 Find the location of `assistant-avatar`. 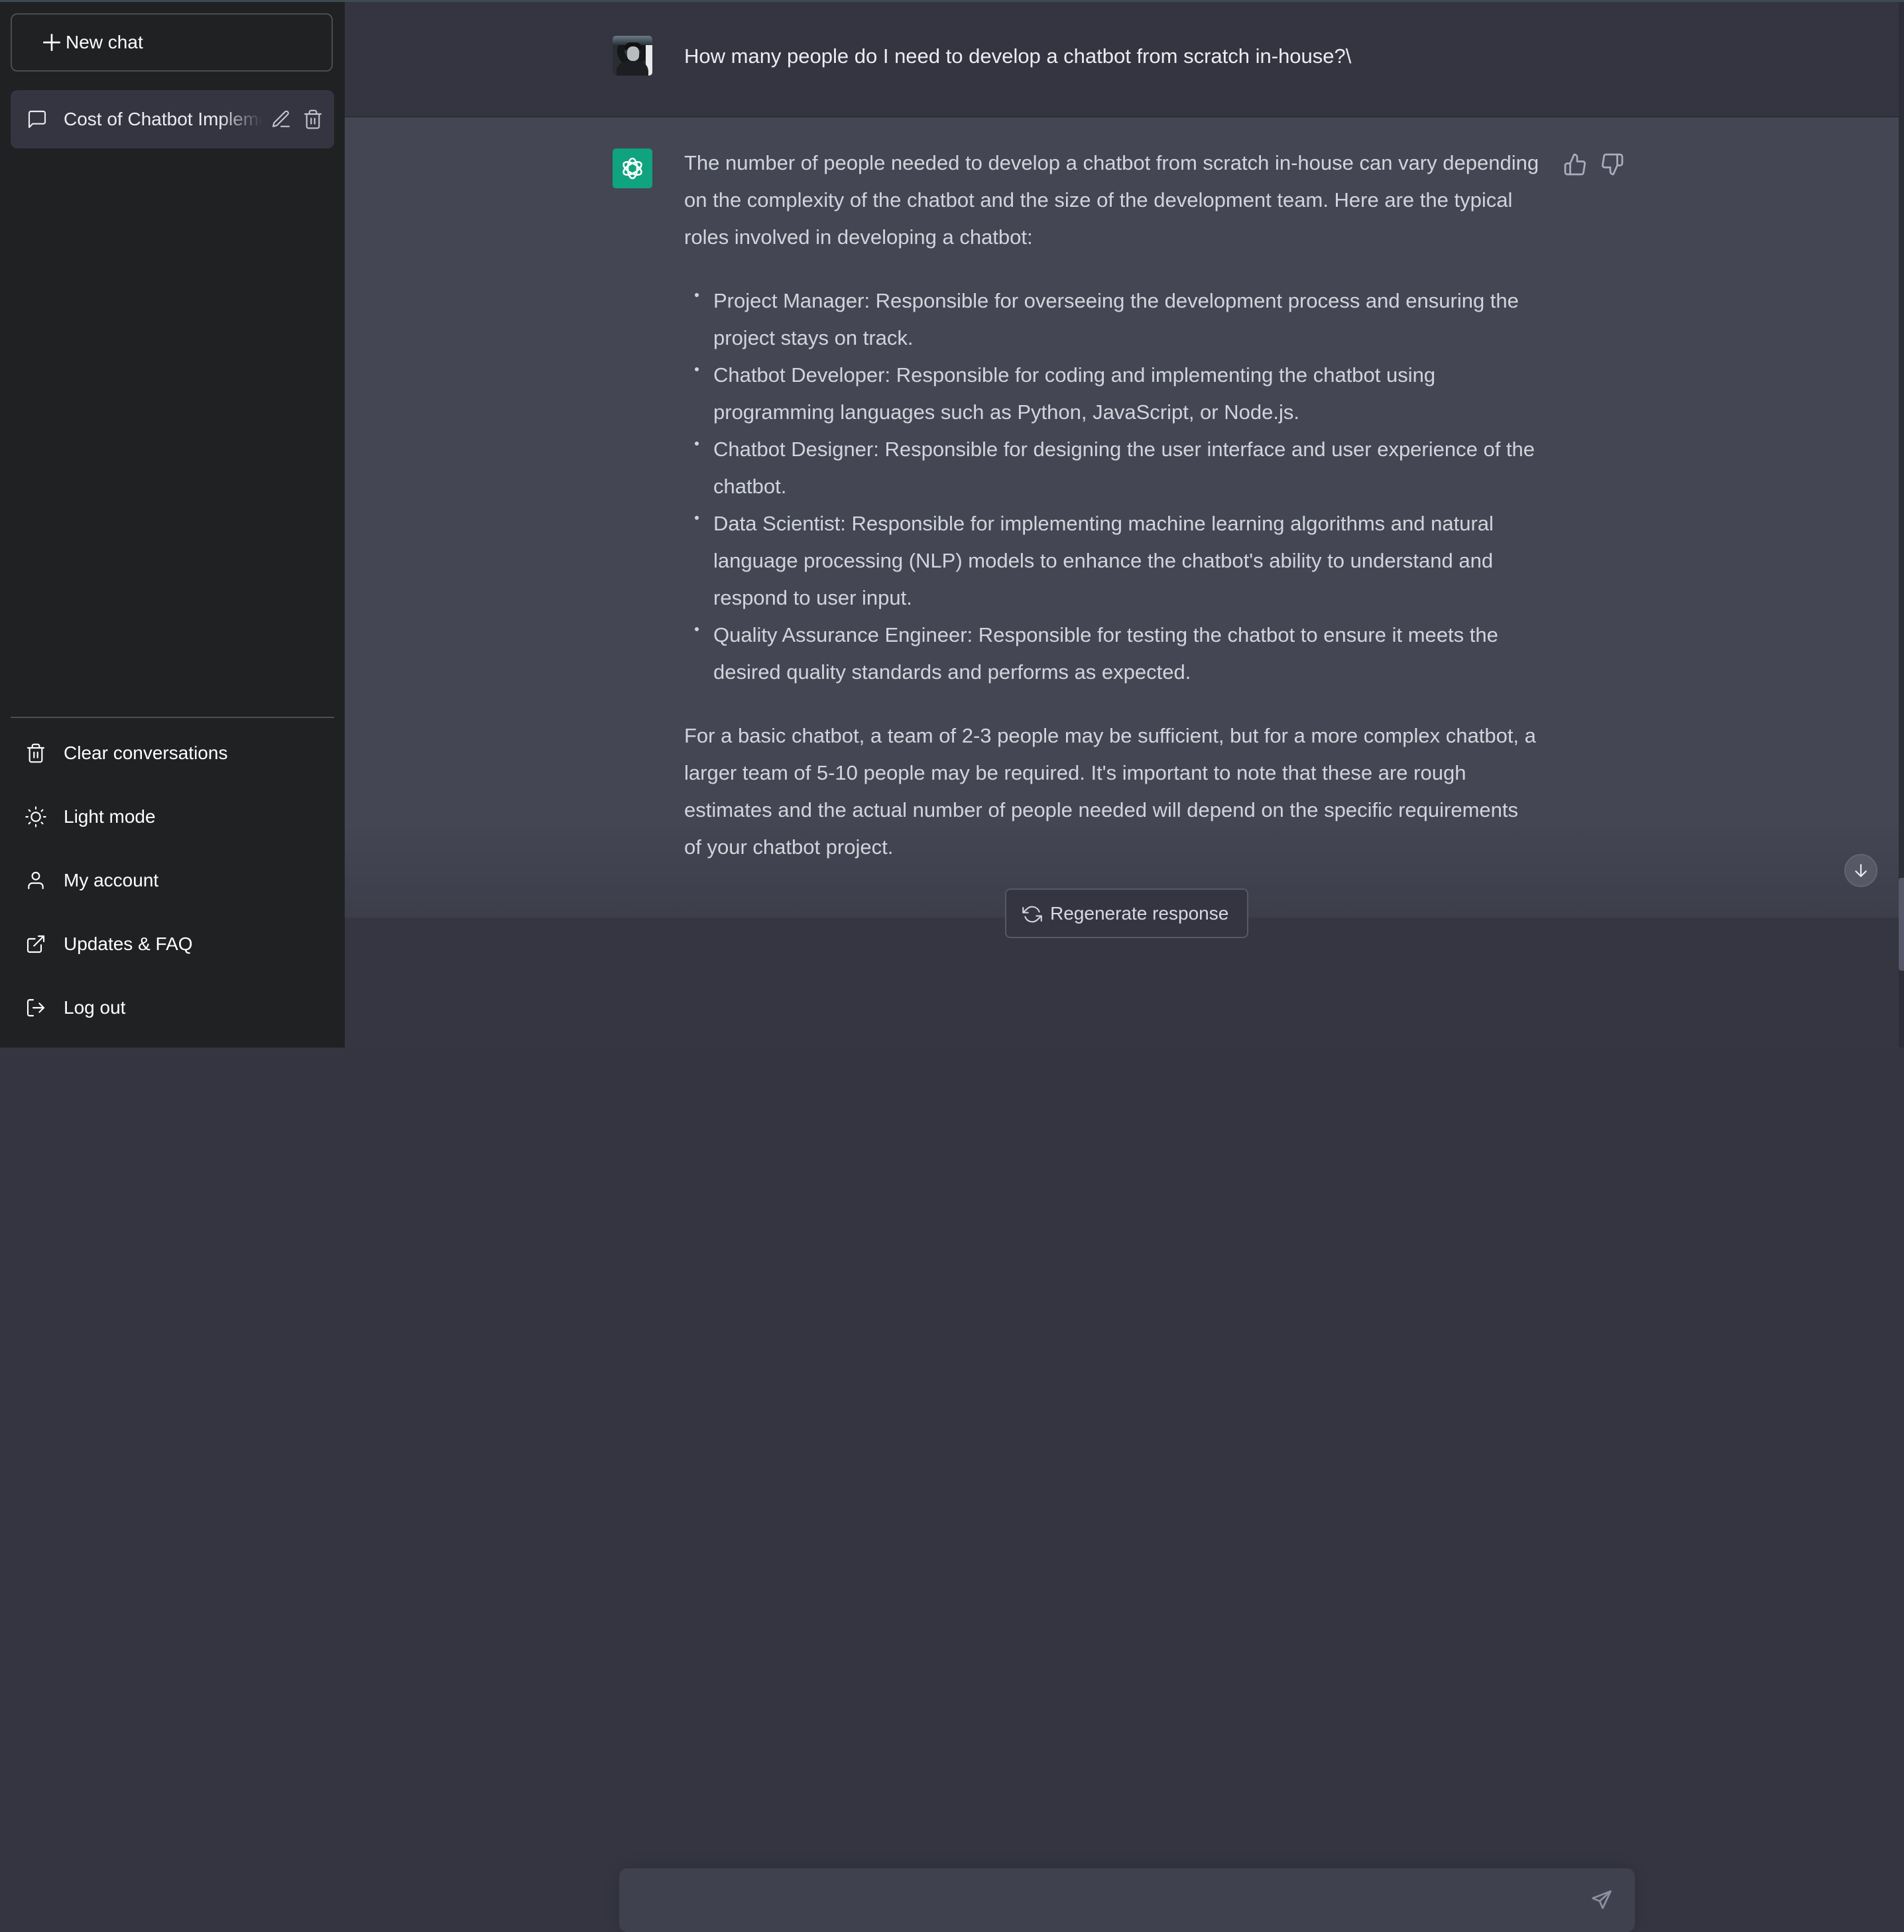

assistant-avatar is located at coordinates (632, 168).